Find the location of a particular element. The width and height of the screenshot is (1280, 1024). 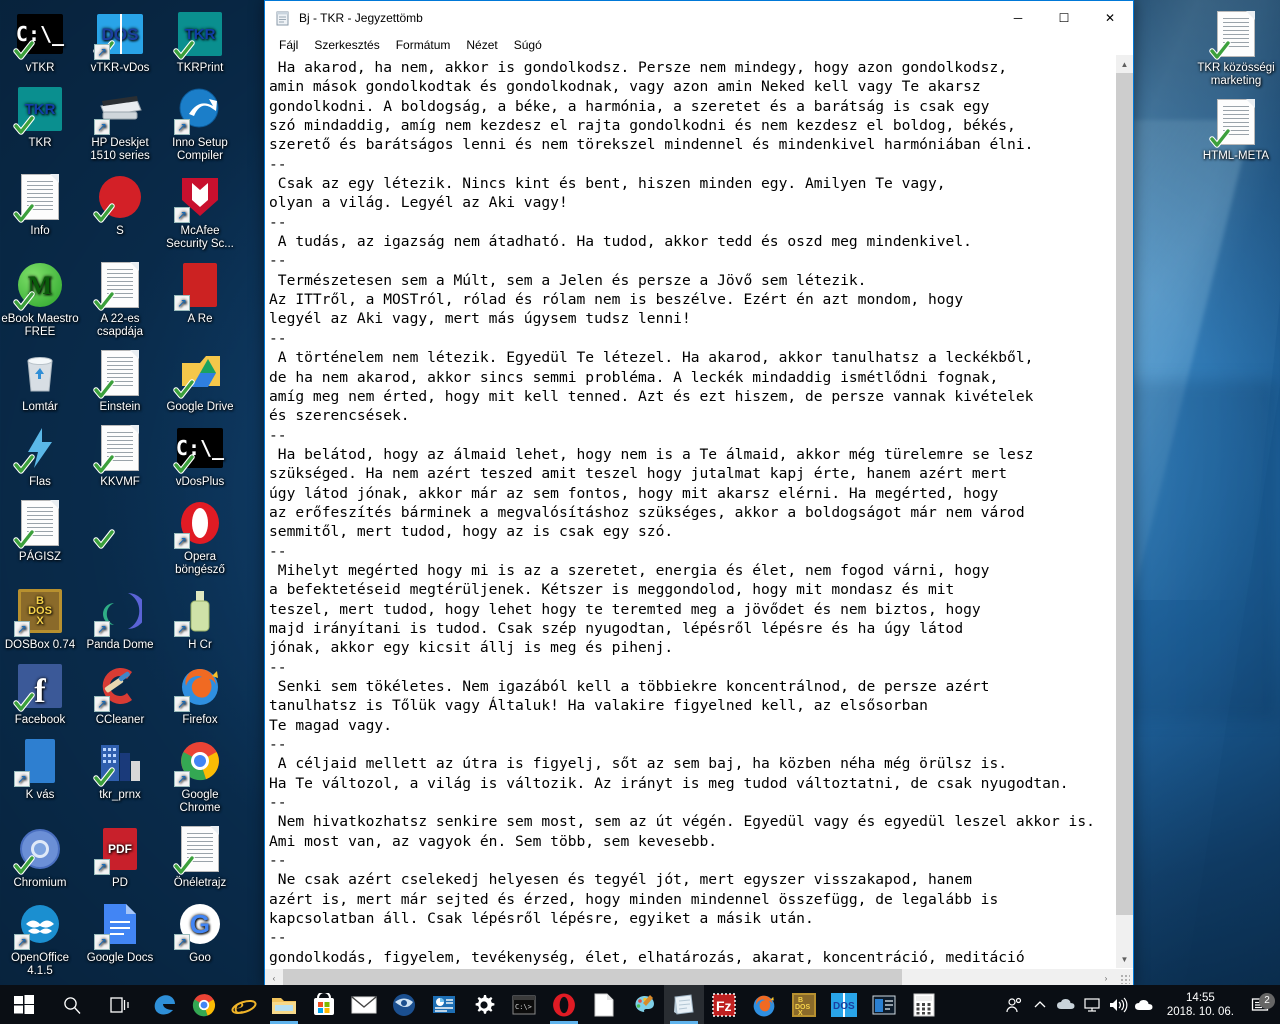

taskbar-mail is located at coordinates (364, 1004).